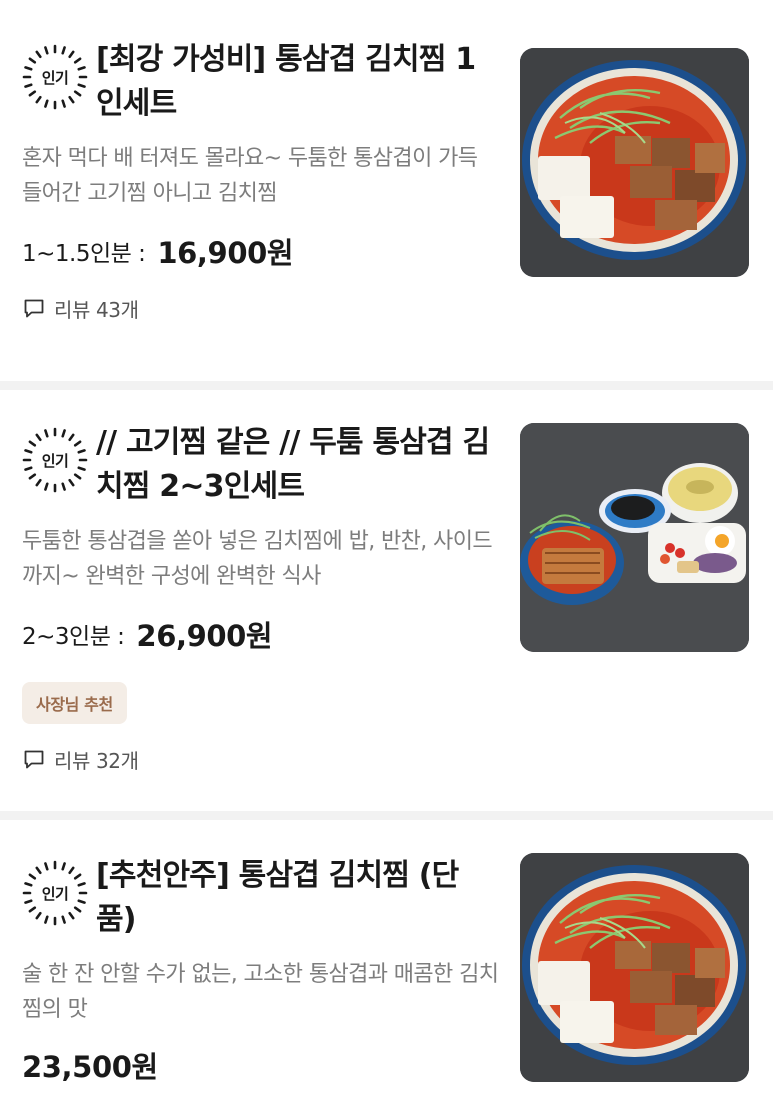 The width and height of the screenshot is (773, 1111). I want to click on menu-item-header: 인기 // 고기찜 같은 // 두툼 통삼겹 김치찜 2~3인세트, so click(259, 467).